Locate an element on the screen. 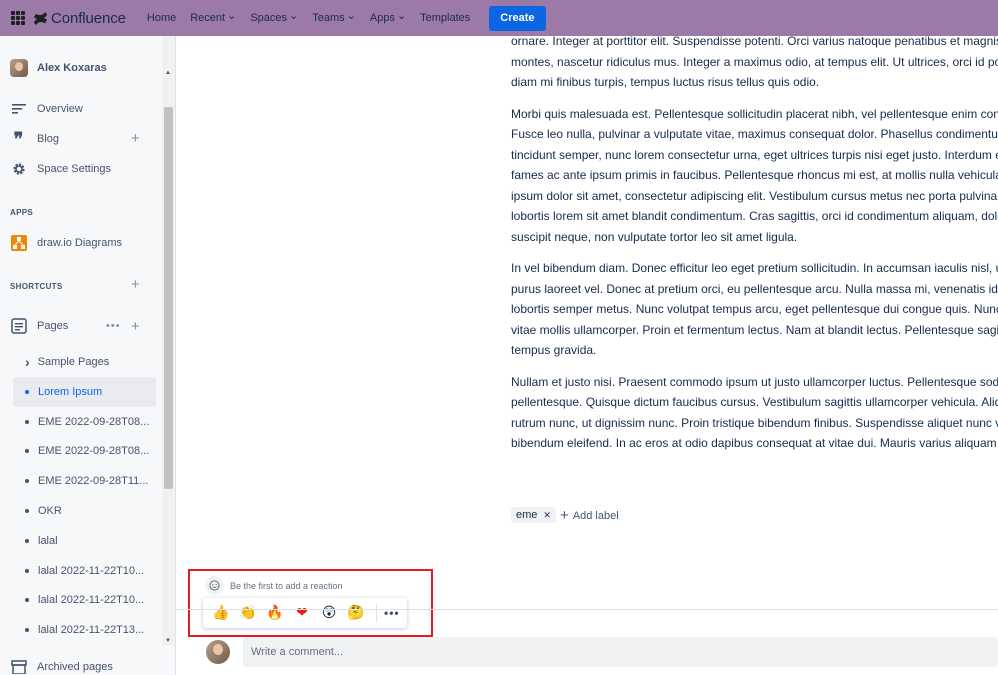 Image resolution: width=998 pixels, height=675 pixels. product-name: Confluence is located at coordinates (88, 18).